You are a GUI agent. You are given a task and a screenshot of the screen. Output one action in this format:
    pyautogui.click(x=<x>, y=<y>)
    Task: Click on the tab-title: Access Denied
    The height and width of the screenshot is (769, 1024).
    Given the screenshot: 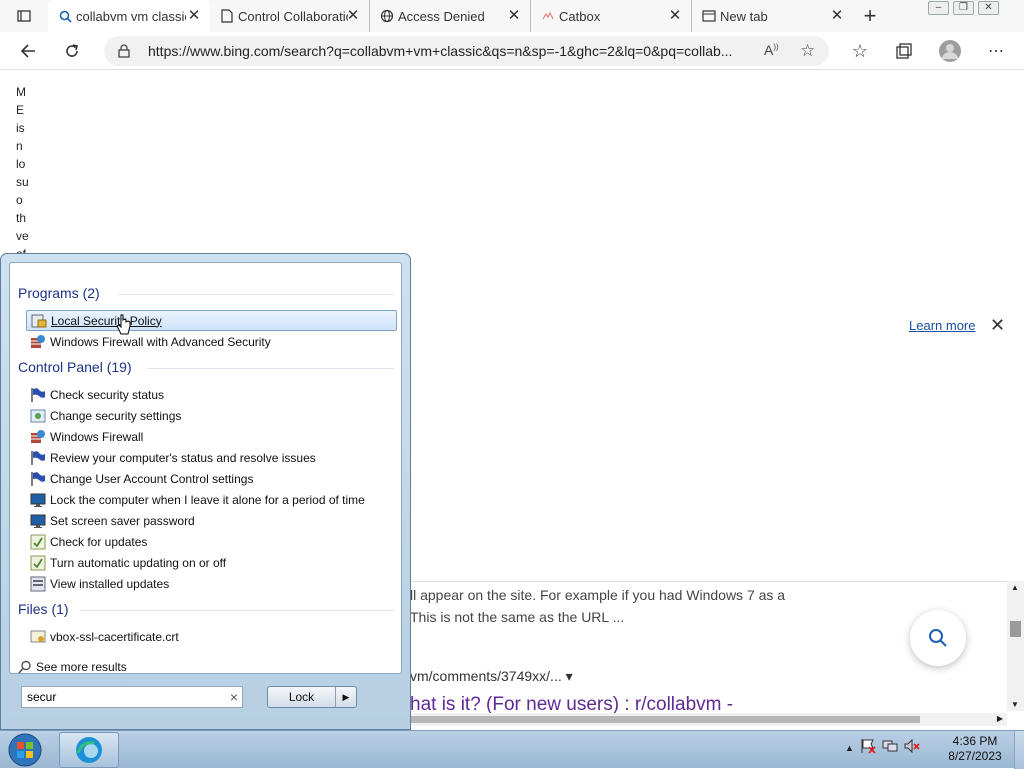 What is the action you would take?
    pyautogui.click(x=441, y=16)
    